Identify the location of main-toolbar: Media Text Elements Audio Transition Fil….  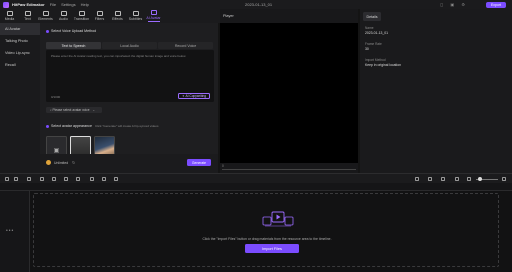
(110, 16).